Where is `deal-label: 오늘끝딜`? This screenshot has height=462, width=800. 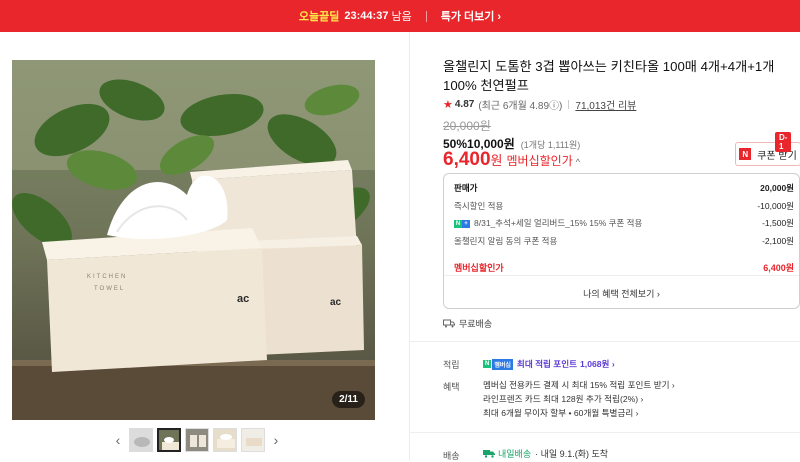 deal-label: 오늘끝딜 is located at coordinates (319, 17).